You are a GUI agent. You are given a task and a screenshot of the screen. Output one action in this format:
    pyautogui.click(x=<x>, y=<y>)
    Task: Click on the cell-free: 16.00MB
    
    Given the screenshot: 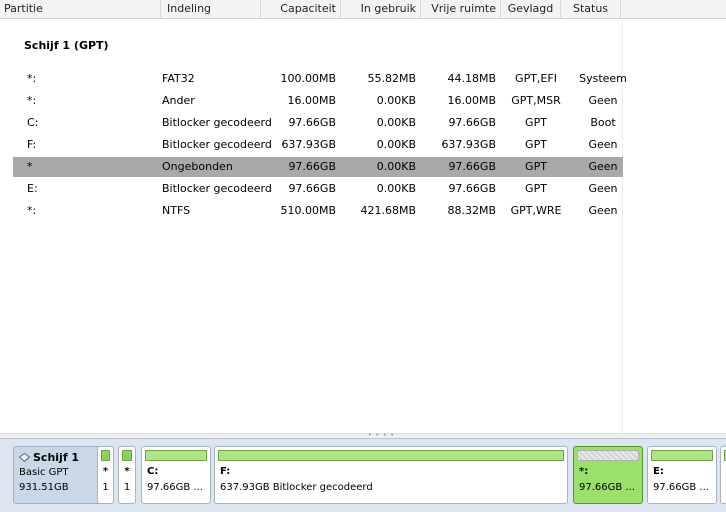 What is the action you would take?
    pyautogui.click(x=471, y=100)
    